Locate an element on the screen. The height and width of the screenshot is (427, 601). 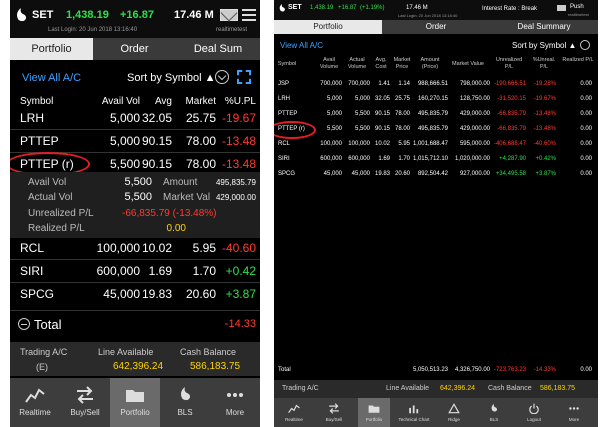
row-market-value: 429,000.00 is located at coordinates (474, 129).